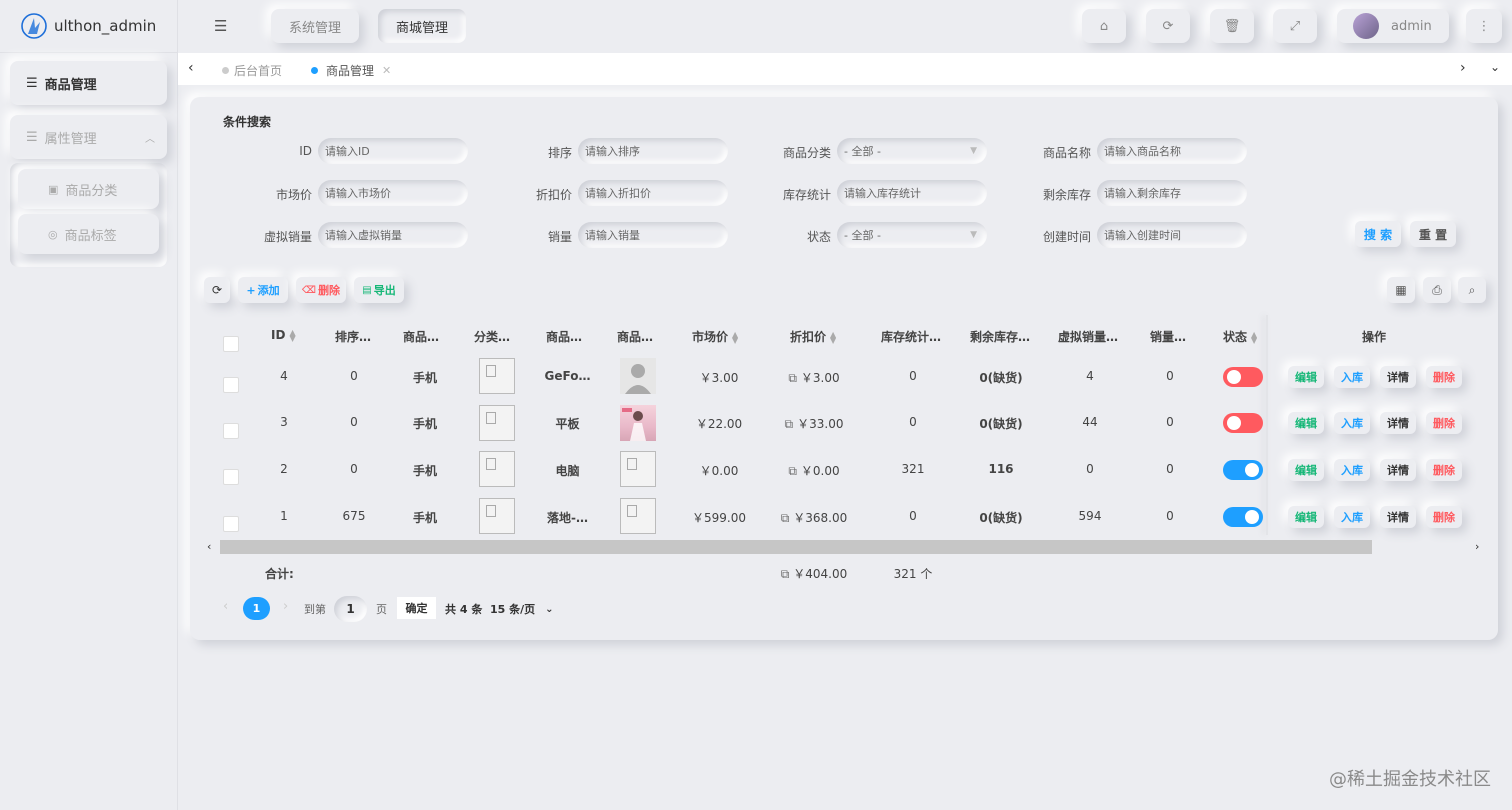 The width and height of the screenshot is (1512, 810). What do you see at coordinates (1172, 151) in the screenshot?
I see `name-input: 请输入商品名称` at bounding box center [1172, 151].